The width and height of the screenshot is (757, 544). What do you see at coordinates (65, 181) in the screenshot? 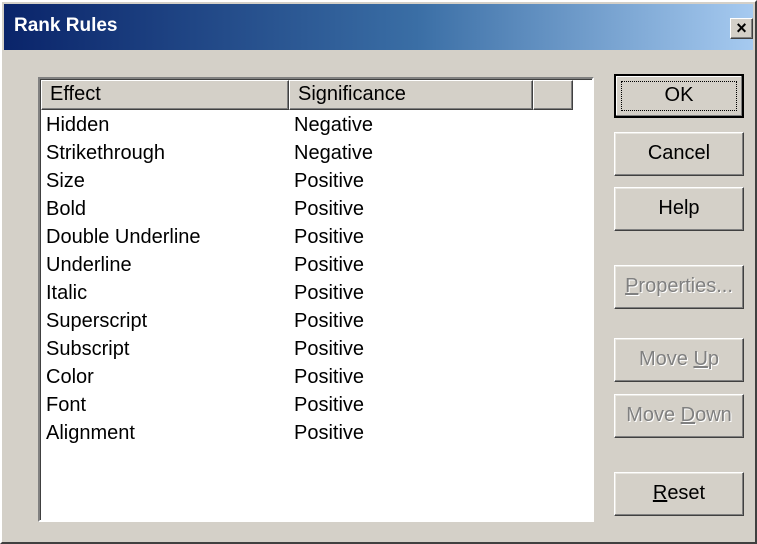
I see `effect-cell: Size` at bounding box center [65, 181].